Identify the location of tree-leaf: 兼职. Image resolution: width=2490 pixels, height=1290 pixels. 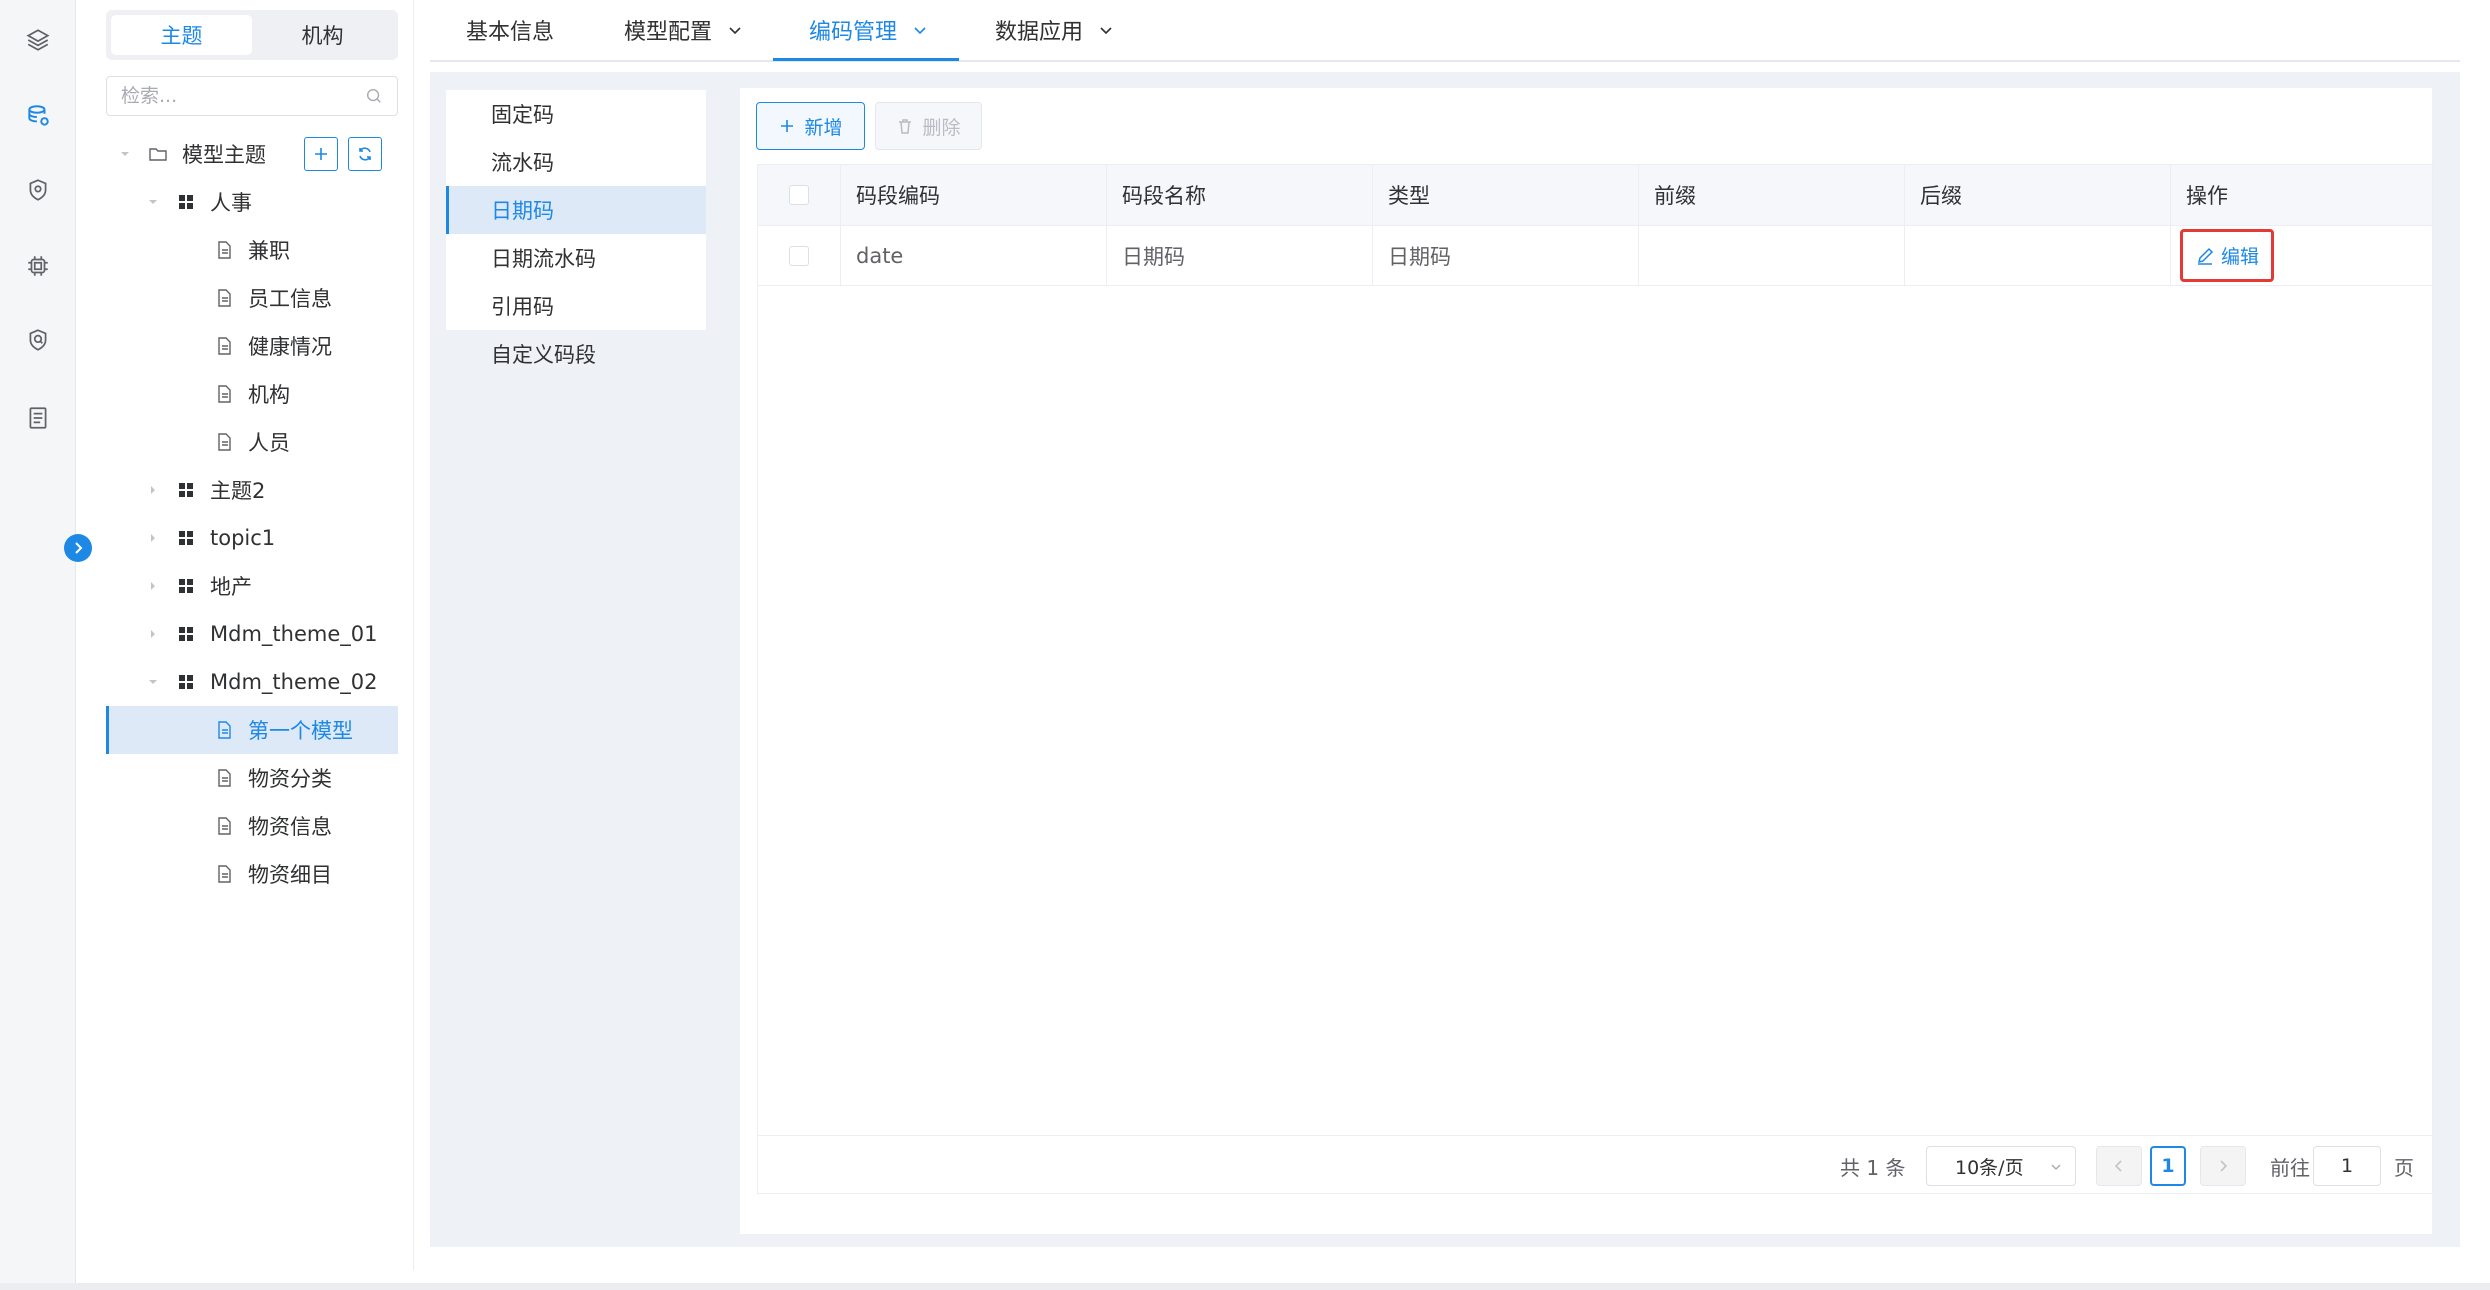
(252, 250).